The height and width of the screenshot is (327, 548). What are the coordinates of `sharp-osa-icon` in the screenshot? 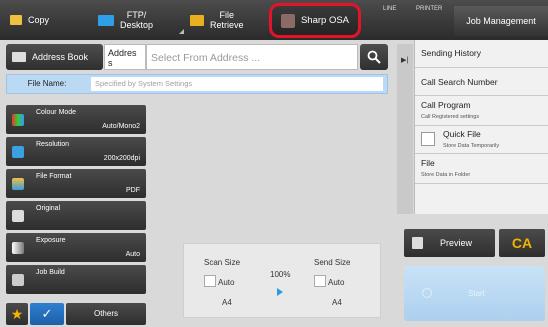 It's located at (287, 20).